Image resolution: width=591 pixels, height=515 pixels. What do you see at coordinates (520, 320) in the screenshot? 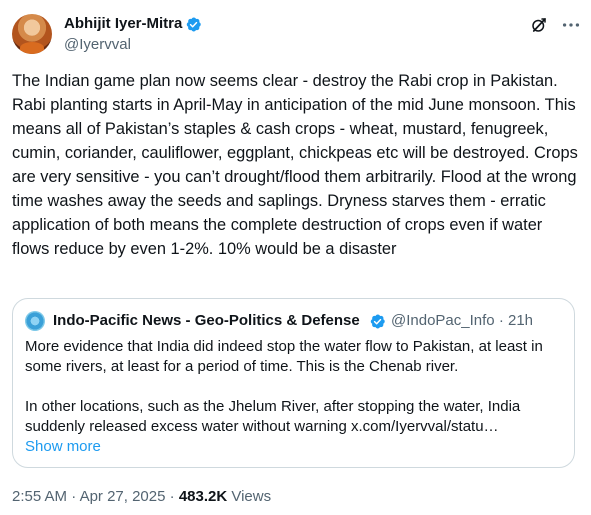
I see `quoted-time: 21h` at bounding box center [520, 320].